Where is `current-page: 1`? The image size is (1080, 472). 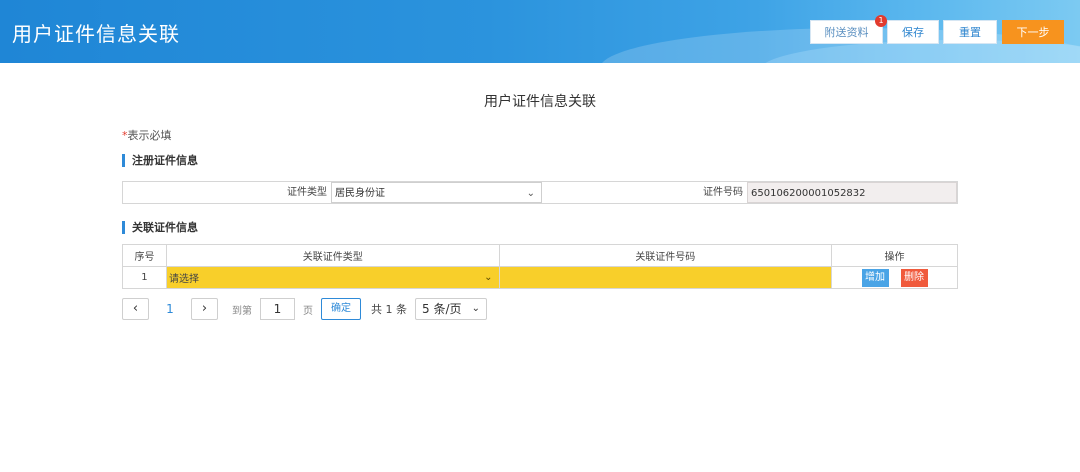 current-page: 1 is located at coordinates (170, 309).